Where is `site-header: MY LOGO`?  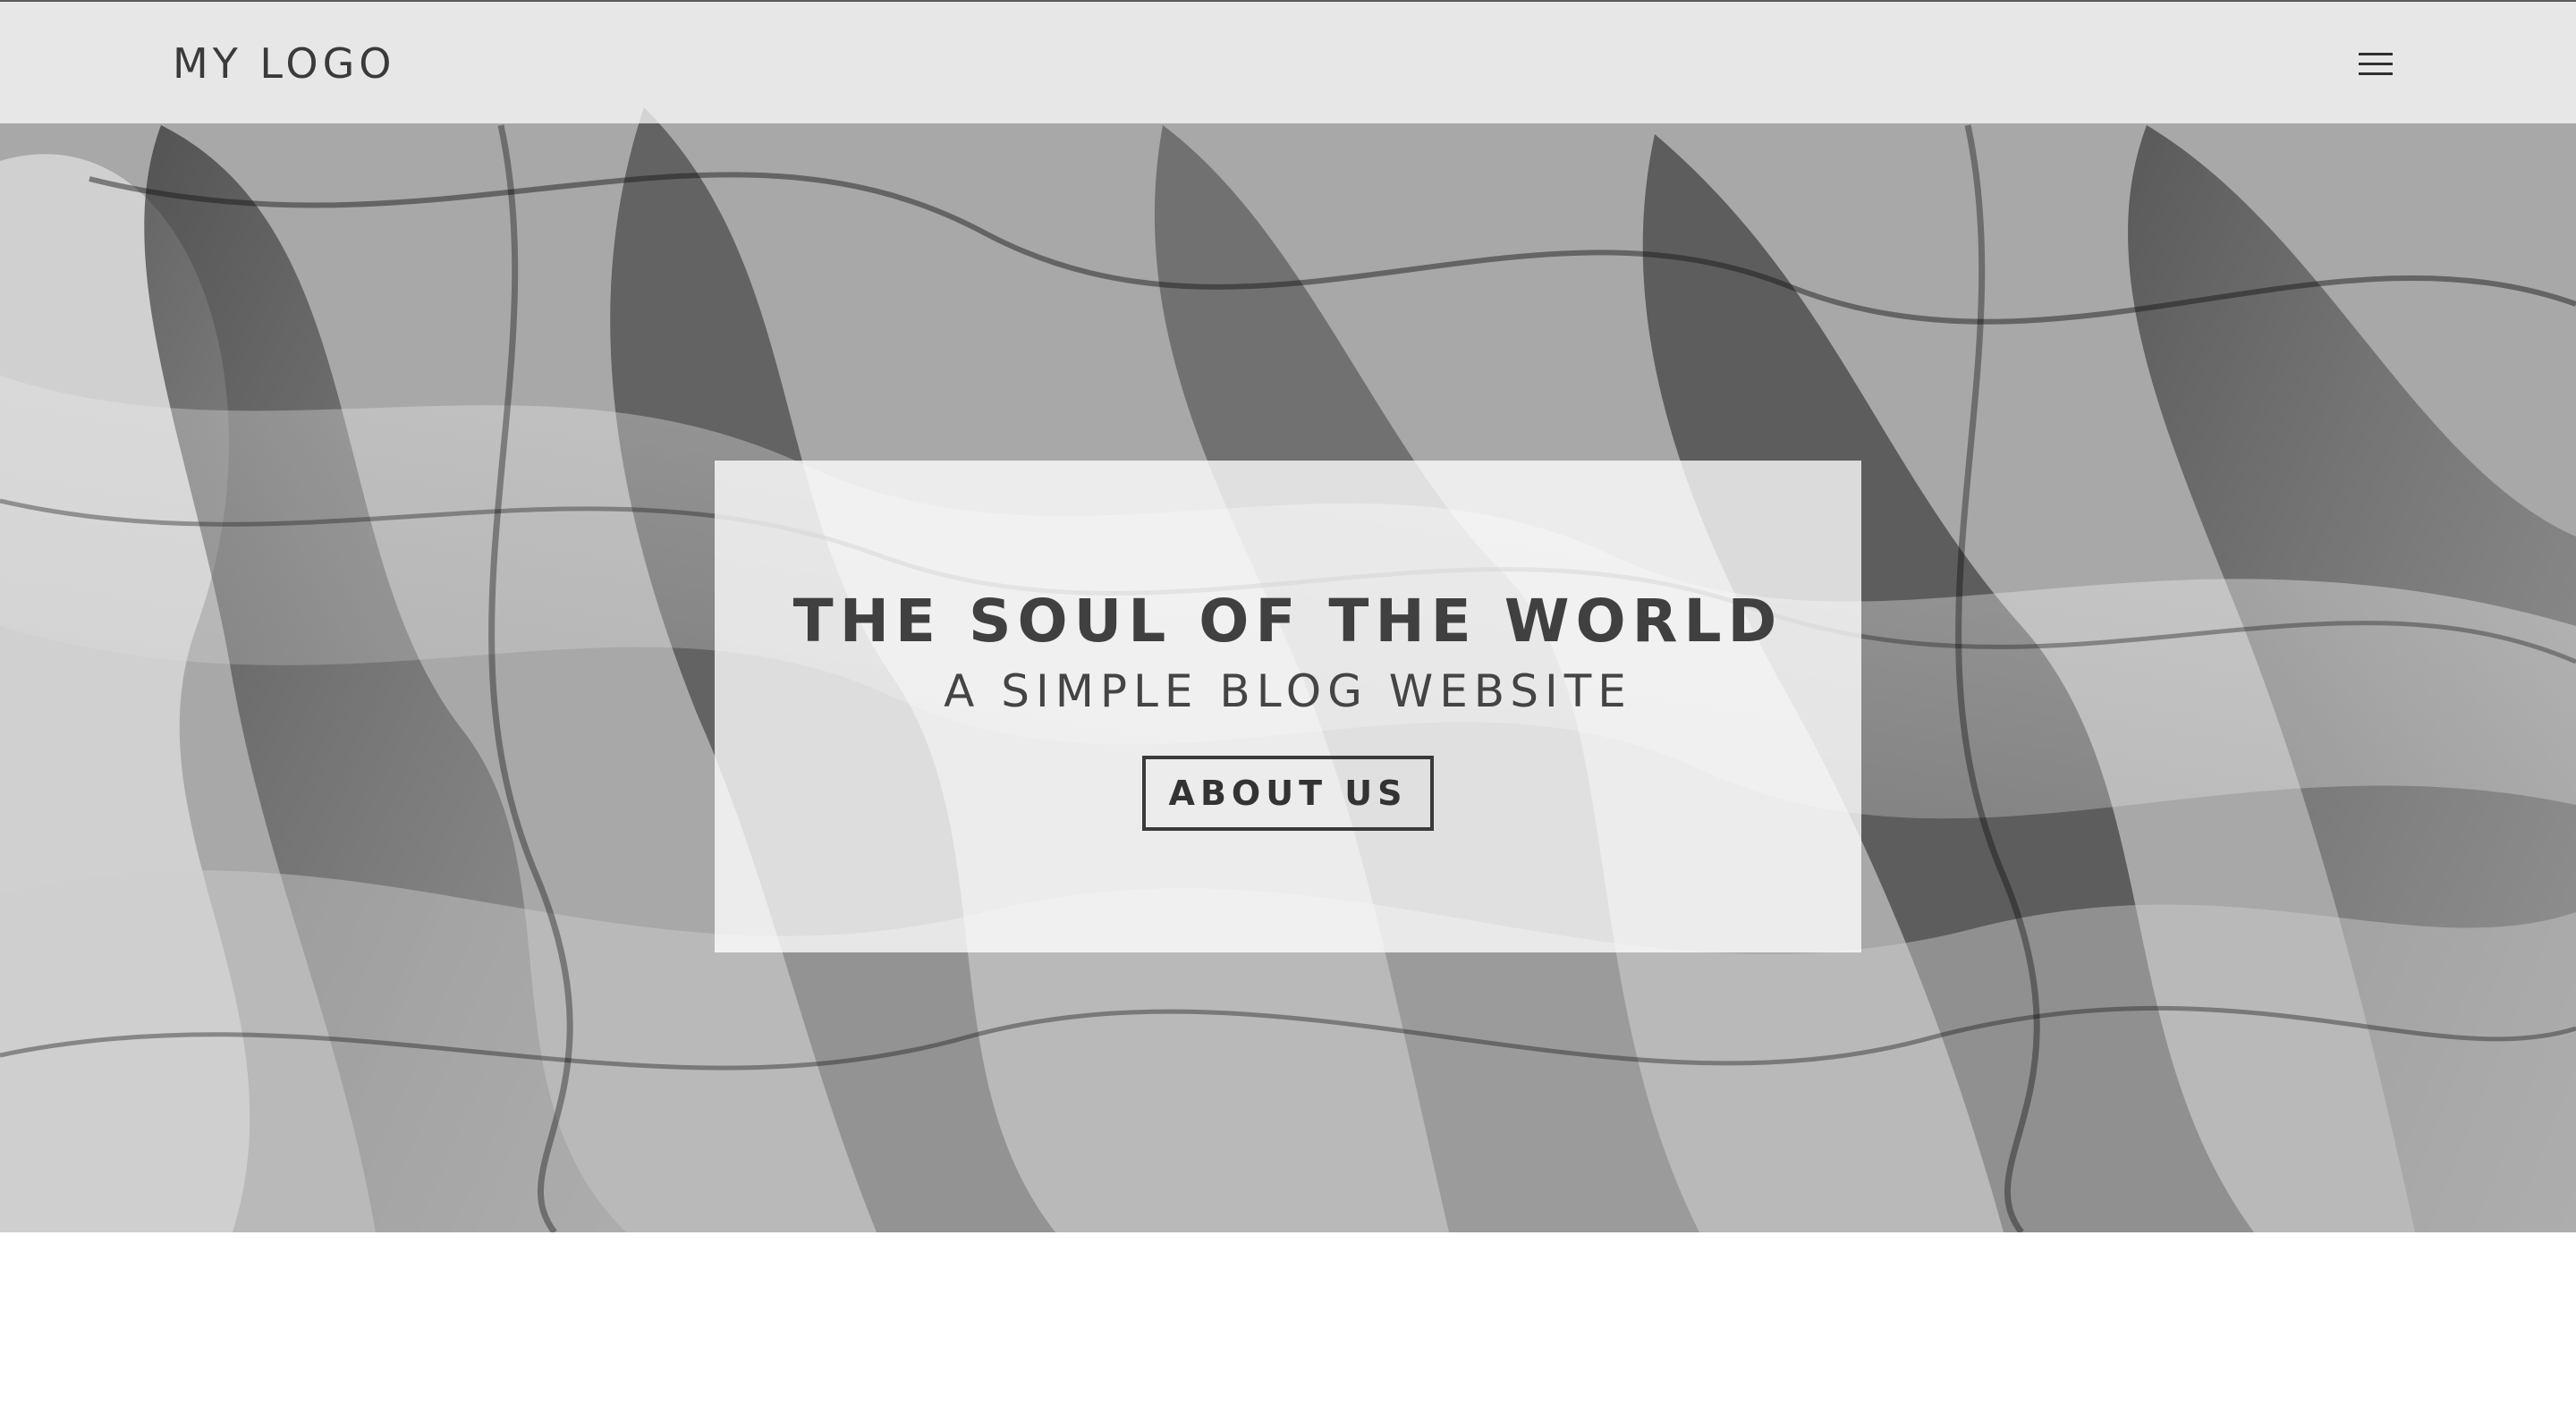
site-header: MY LOGO is located at coordinates (1288, 61).